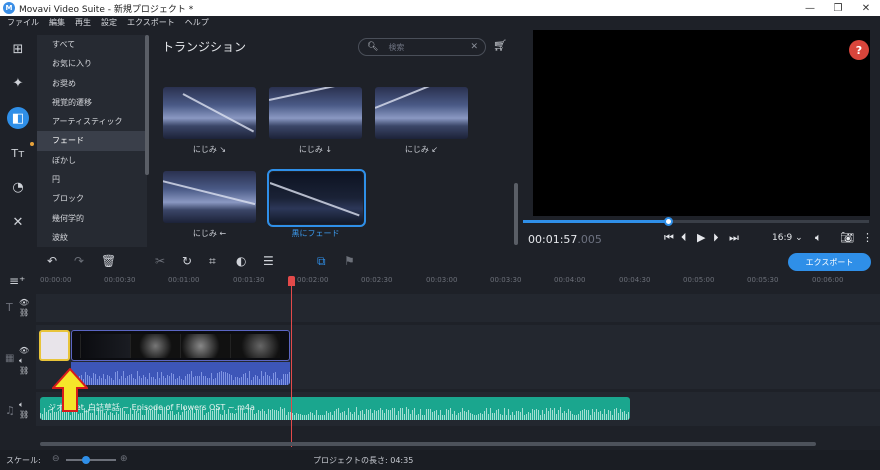  Describe the element at coordinates (92, 160) in the screenshot. I see `category-item: ぼかし` at that location.